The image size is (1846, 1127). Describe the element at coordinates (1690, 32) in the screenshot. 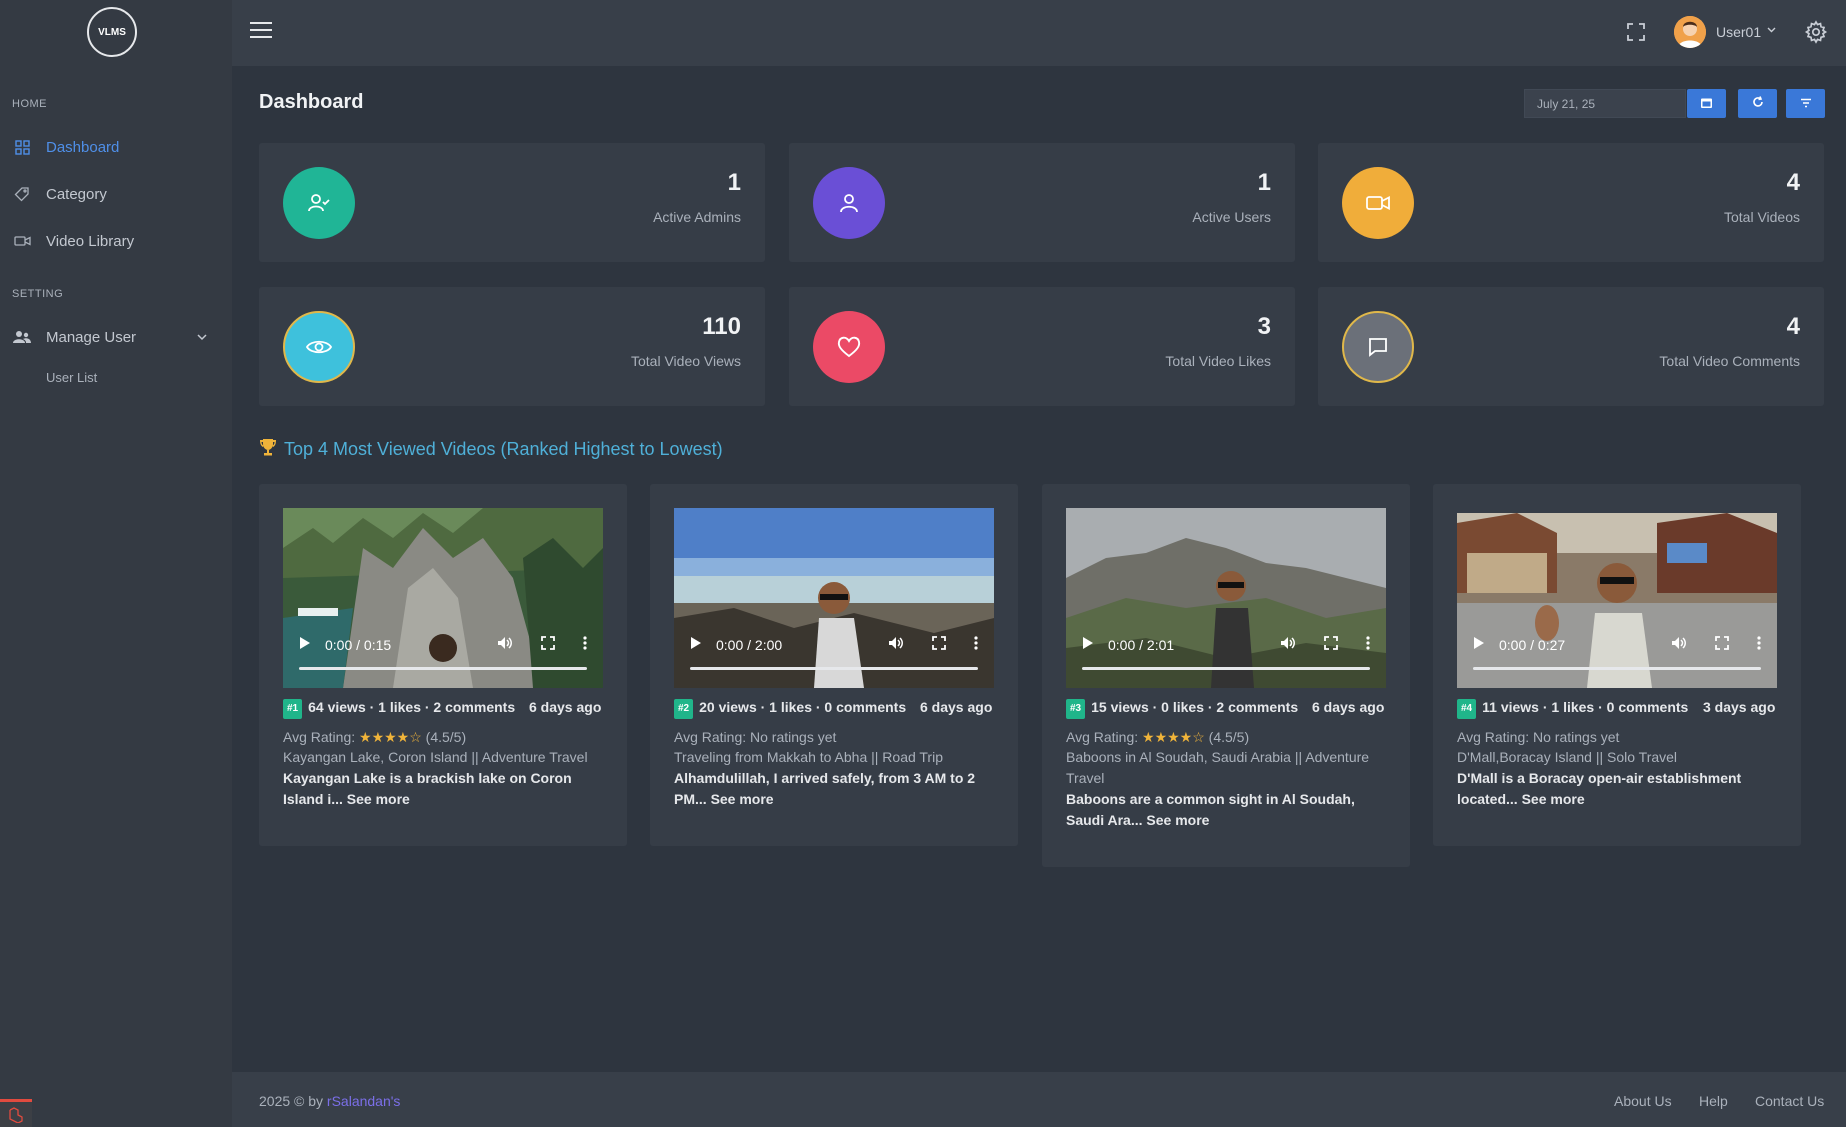

I see `avatar` at that location.